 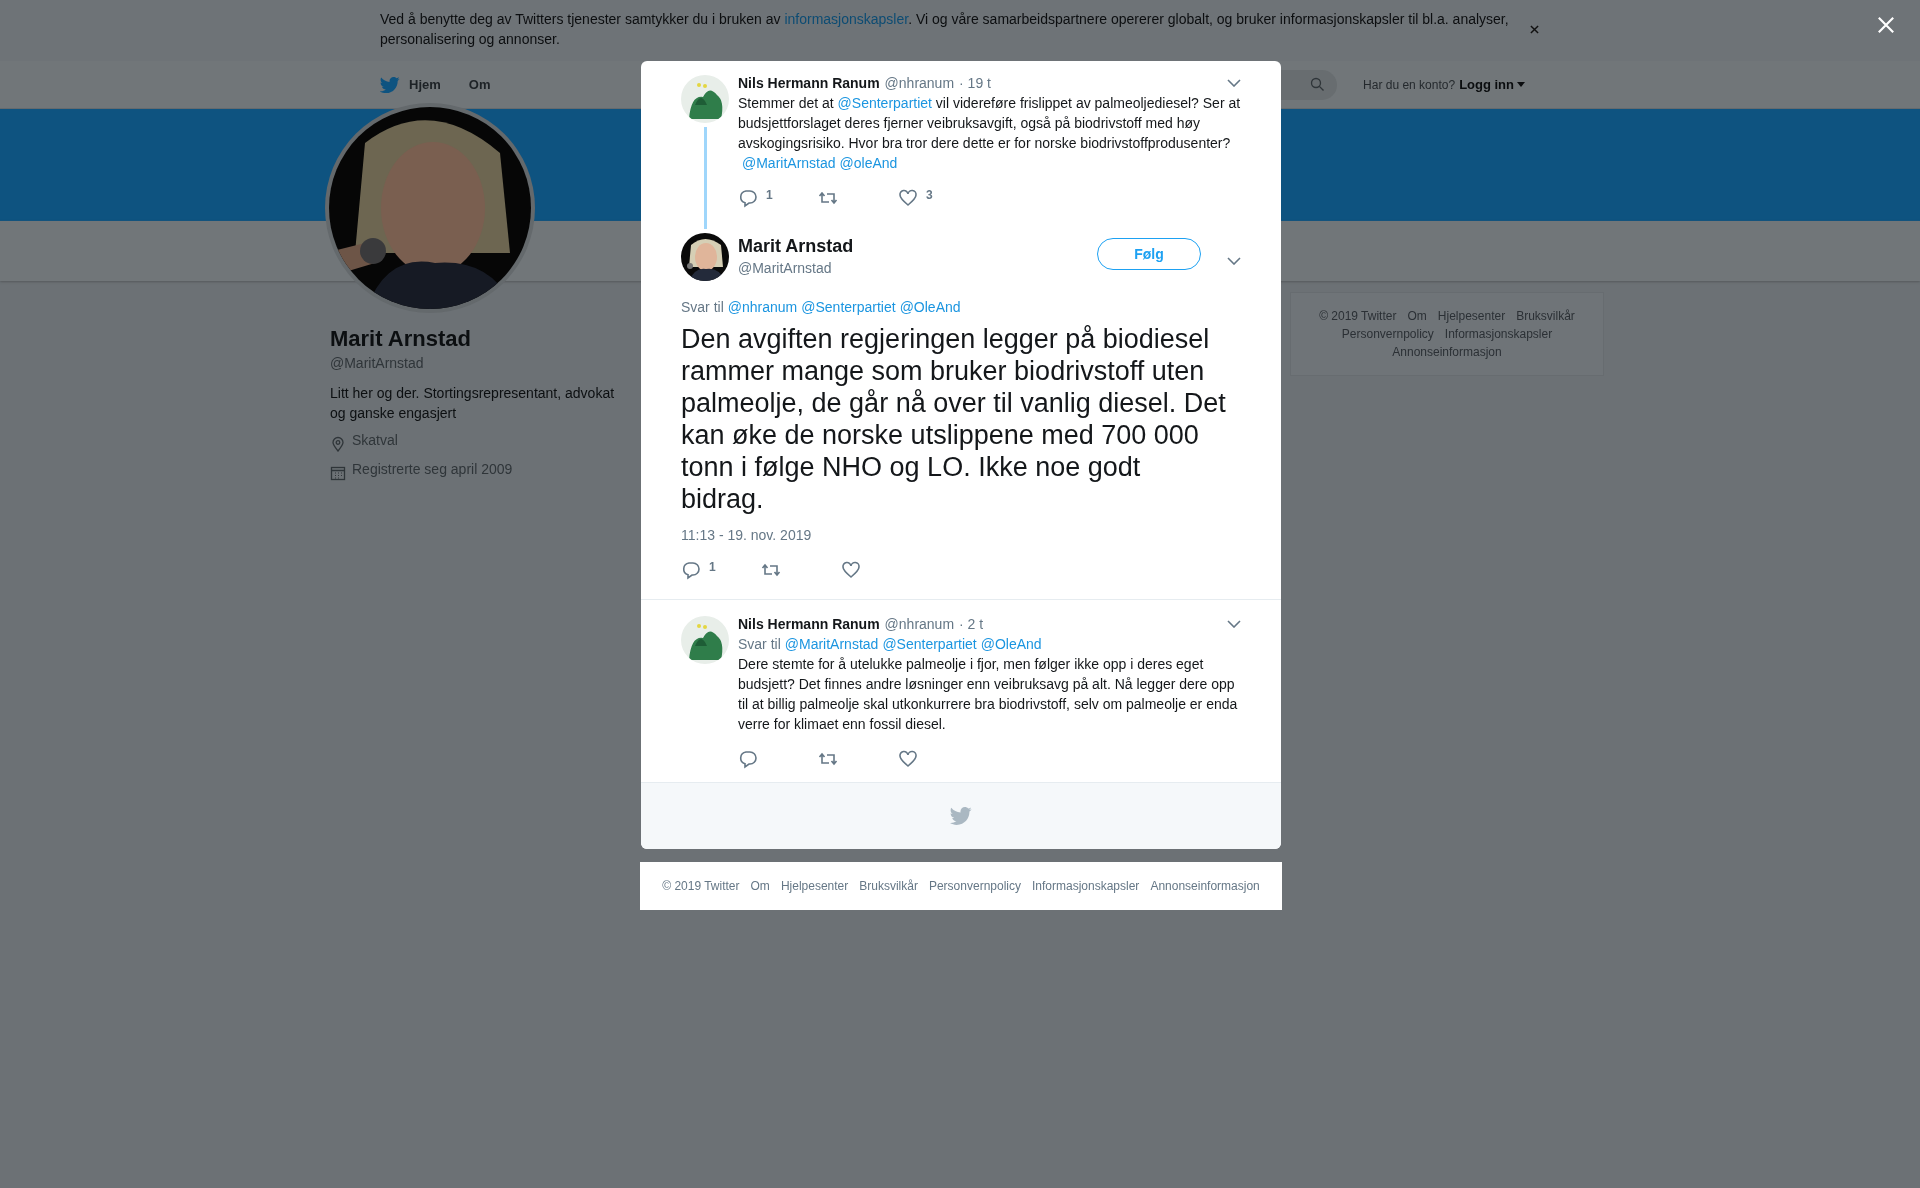 What do you see at coordinates (961, 535) in the screenshot?
I see `tweet-timestamp: 11:13 - 19. nov. 2019` at bounding box center [961, 535].